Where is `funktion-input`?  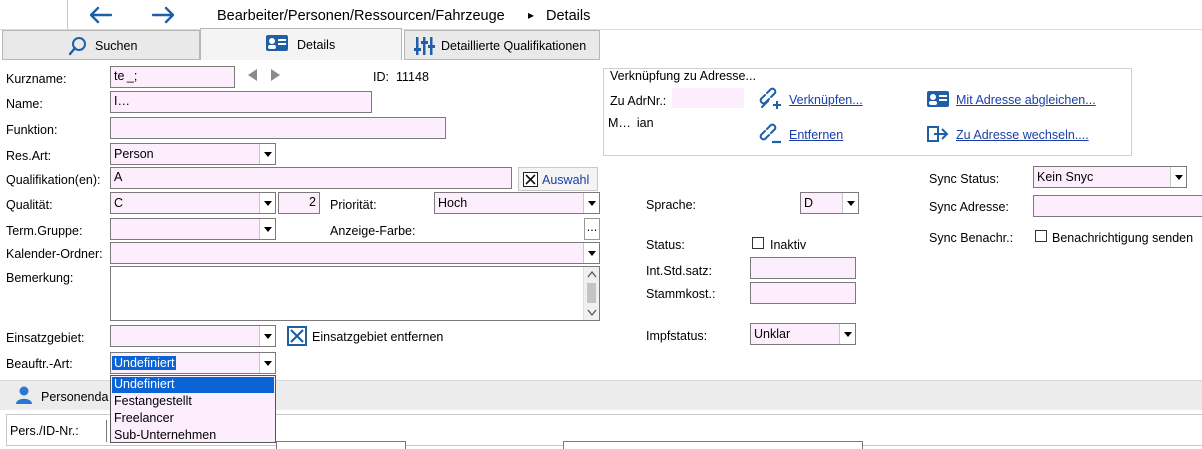 funktion-input is located at coordinates (278, 128).